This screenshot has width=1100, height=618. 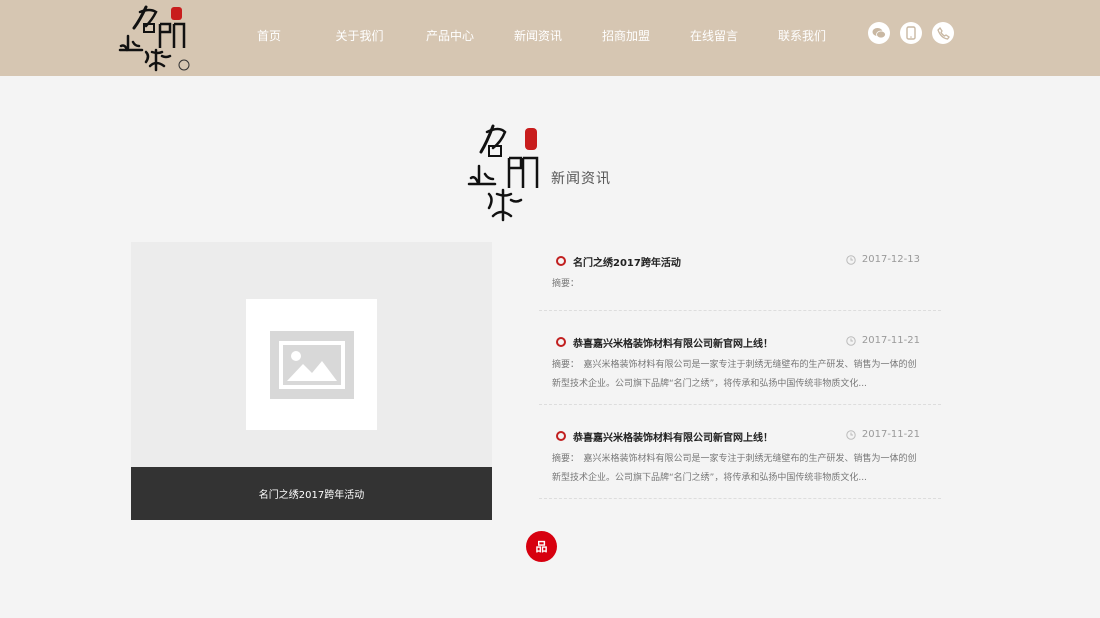 What do you see at coordinates (505, 173) in the screenshot?
I see `section-logo` at bounding box center [505, 173].